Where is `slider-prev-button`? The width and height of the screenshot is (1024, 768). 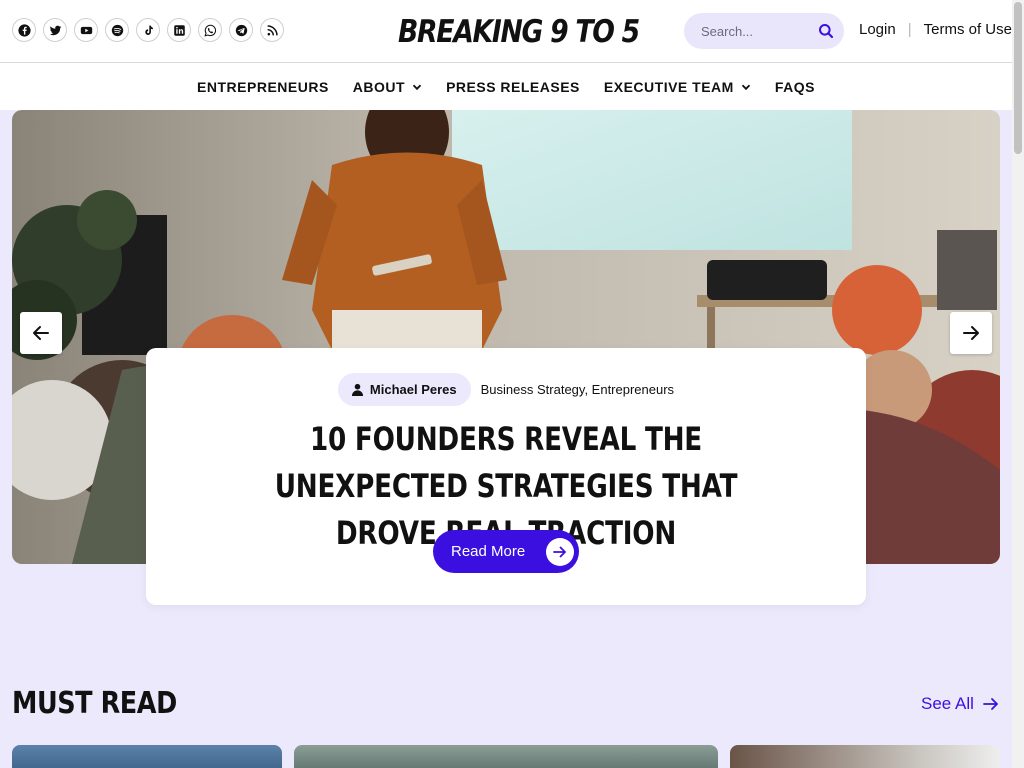 slider-prev-button is located at coordinates (41, 333).